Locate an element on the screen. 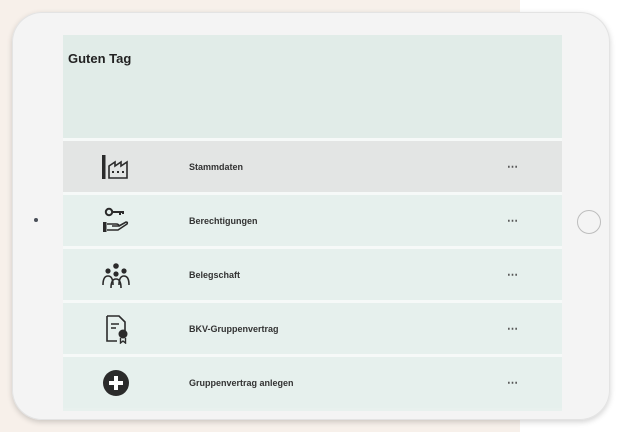 The width and height of the screenshot is (627, 432). camera-dot is located at coordinates (36, 220).